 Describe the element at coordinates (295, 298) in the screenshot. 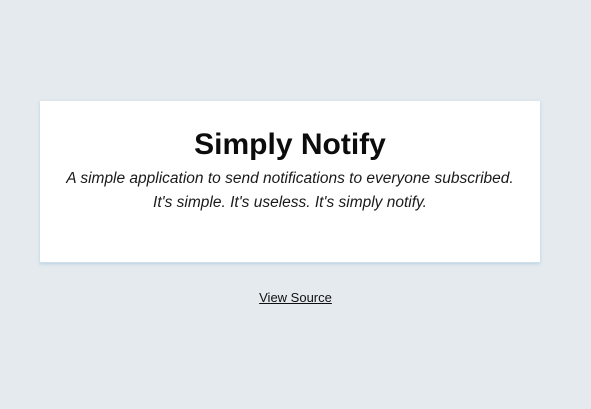

I see `view-source-link: View Source` at that location.